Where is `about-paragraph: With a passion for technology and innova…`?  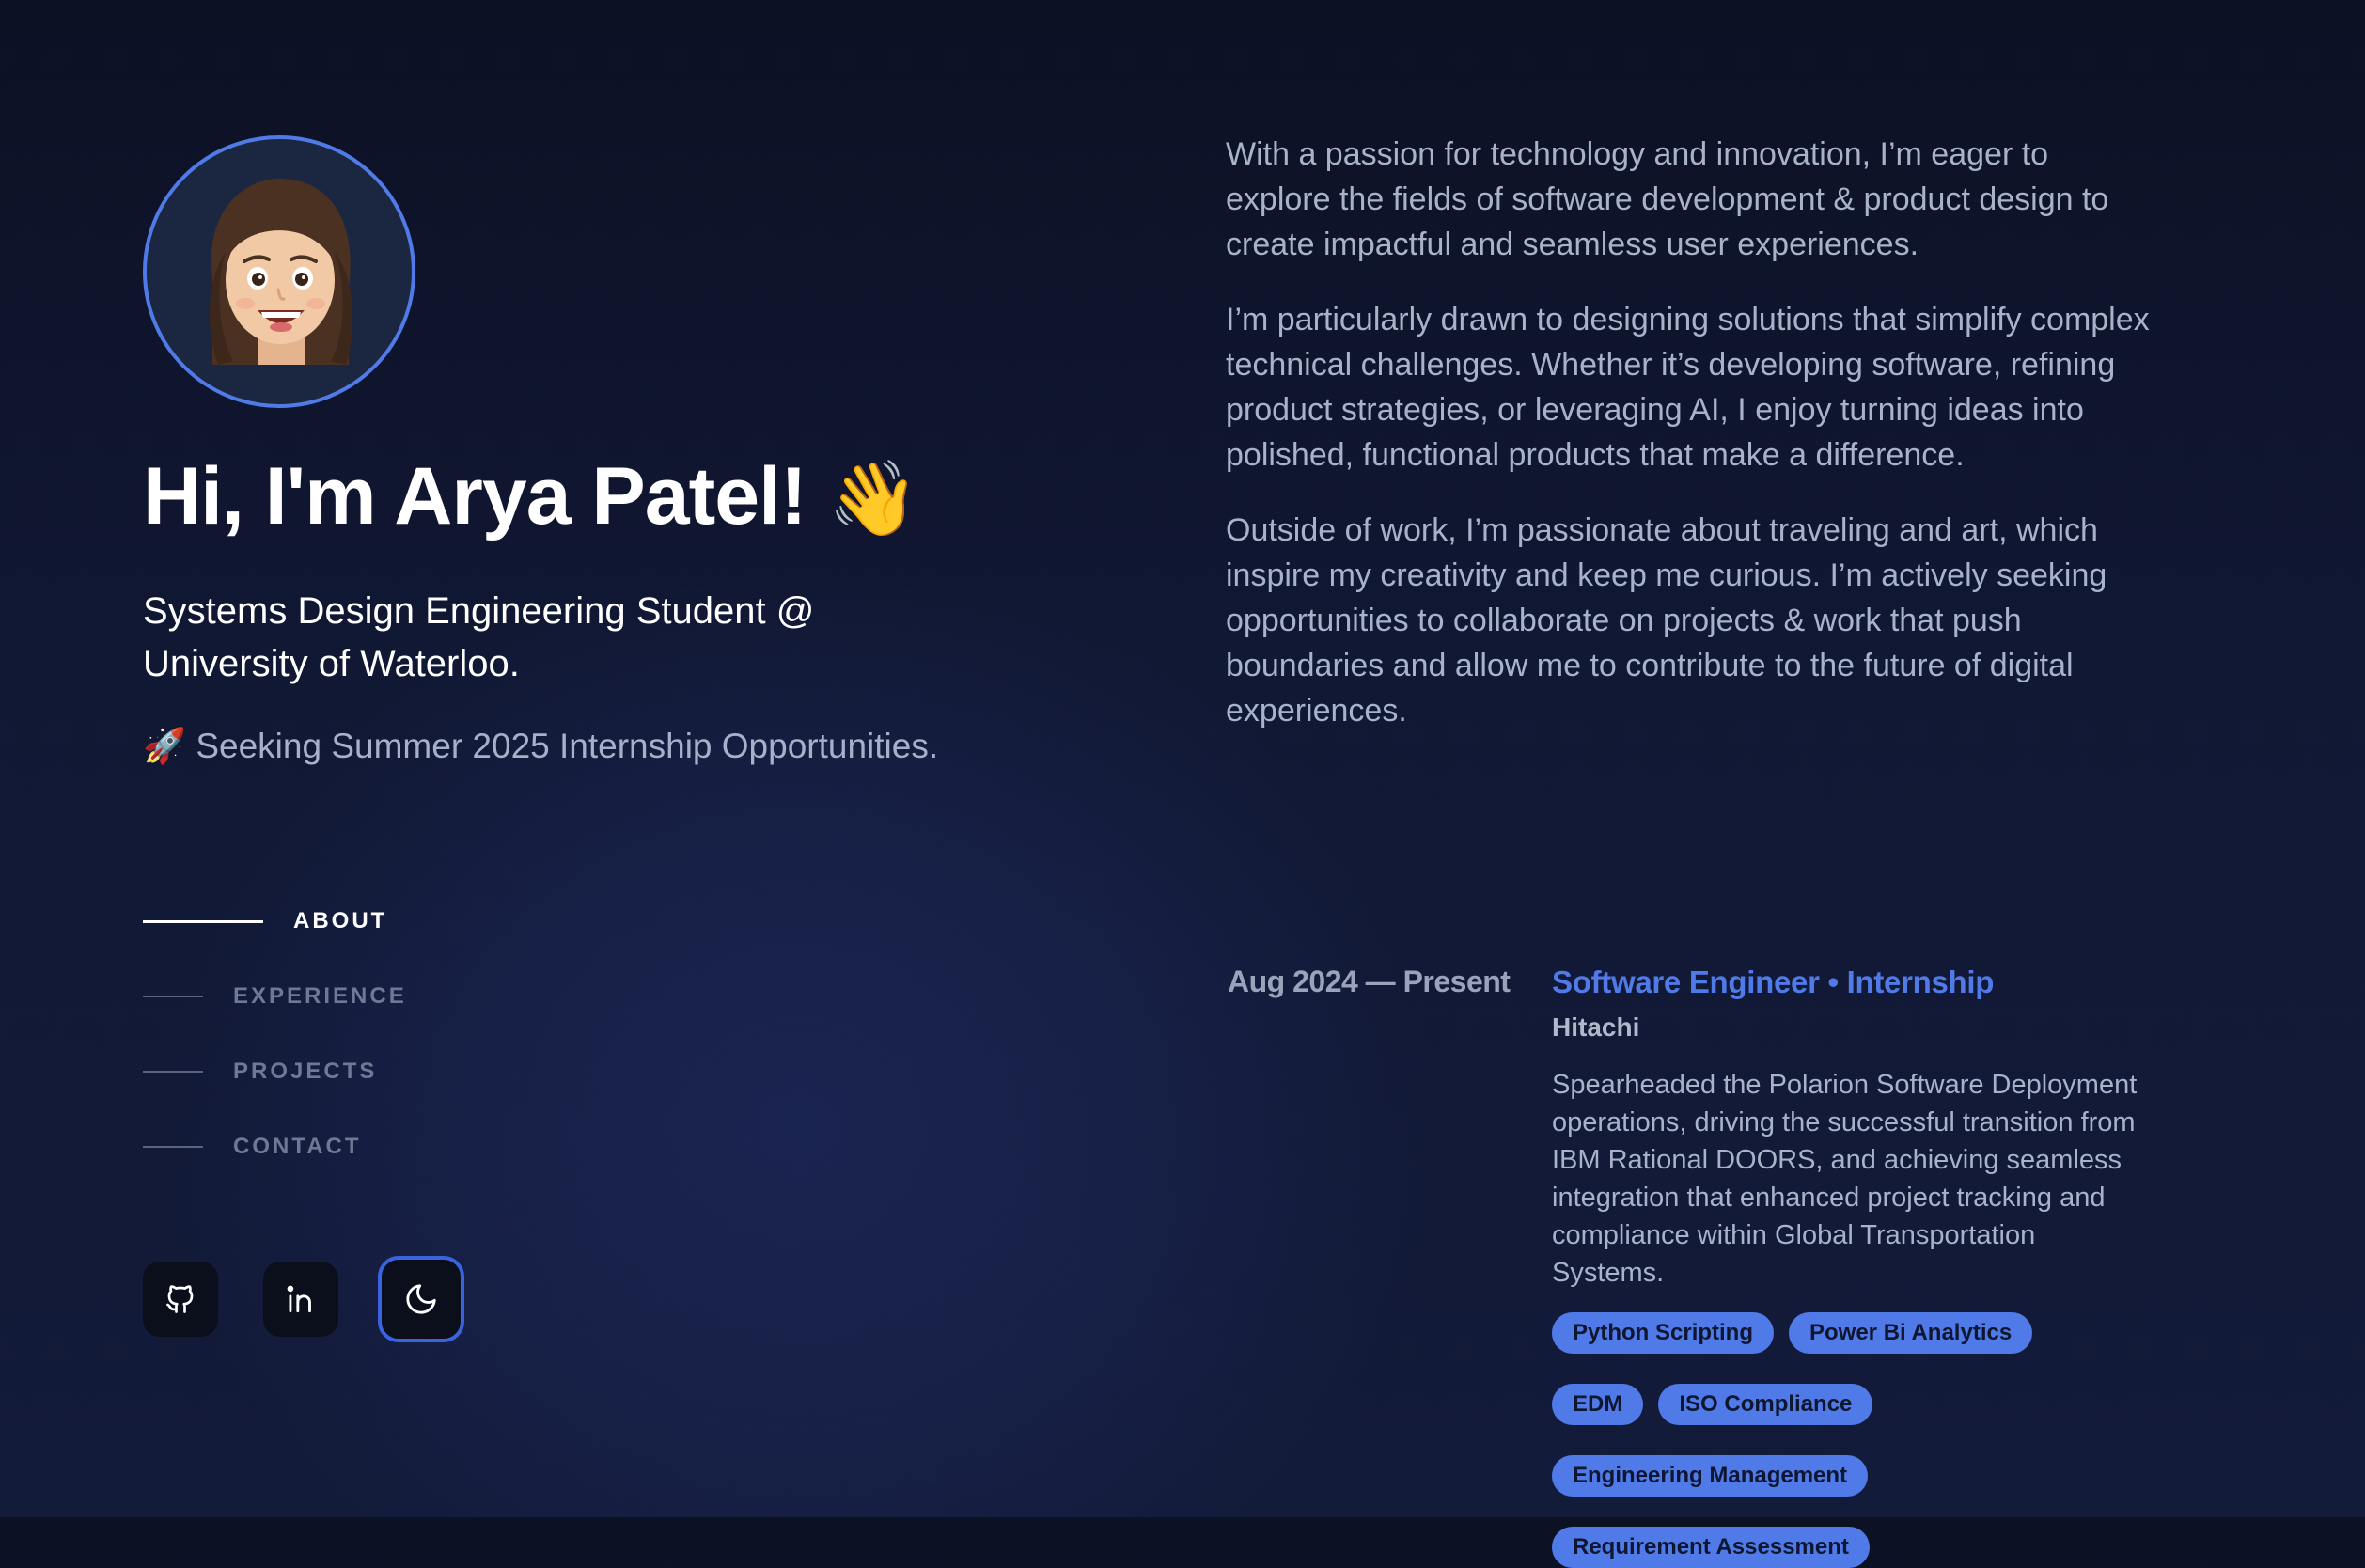 about-paragraph: With a passion for technology and innova… is located at coordinates (1668, 199).